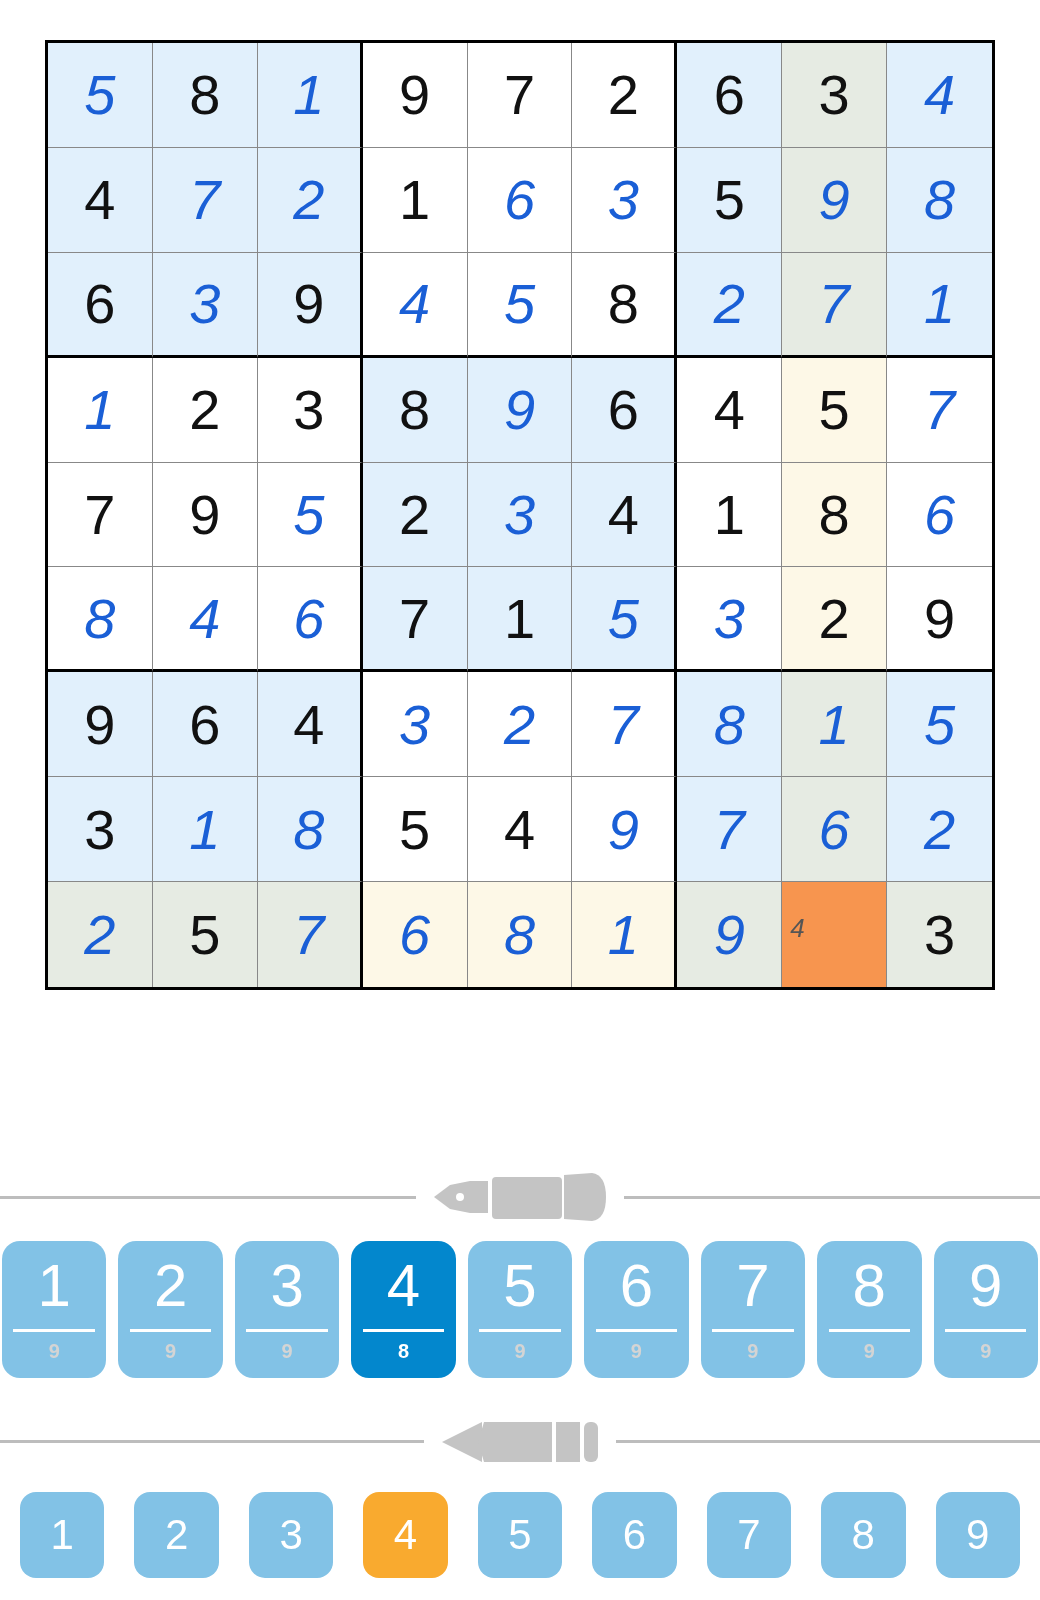 The image size is (1040, 1600). I want to click on cell-digit: 7, so click(415, 618).